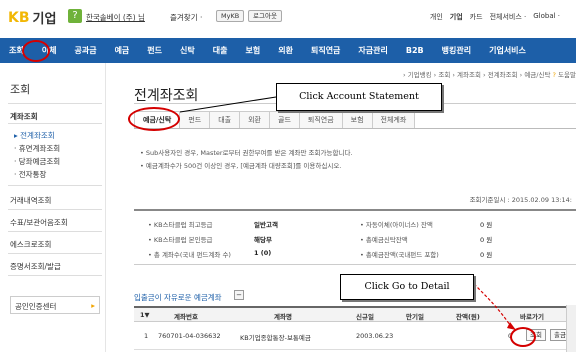  I want to click on scrollbar, so click(571, 328).